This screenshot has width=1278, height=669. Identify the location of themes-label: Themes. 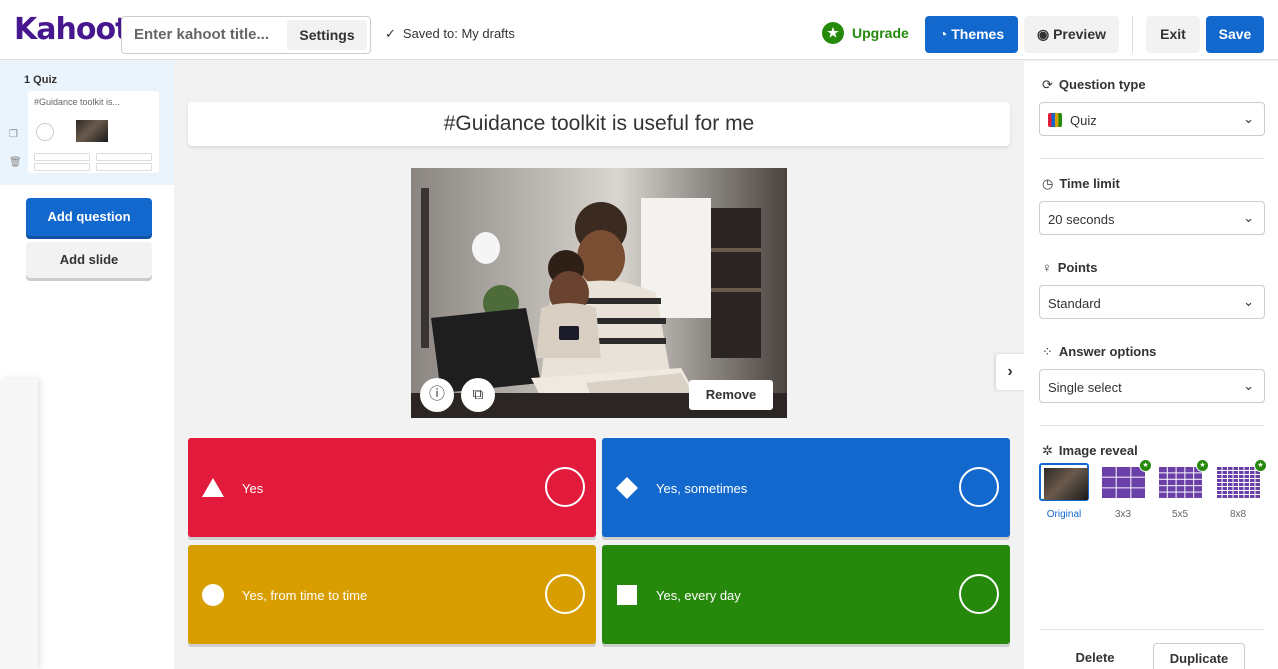
(978, 34).